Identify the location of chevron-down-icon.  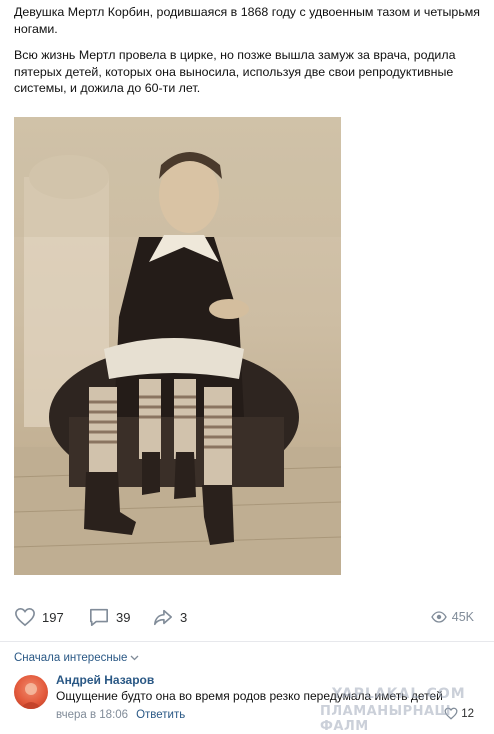
(134, 658).